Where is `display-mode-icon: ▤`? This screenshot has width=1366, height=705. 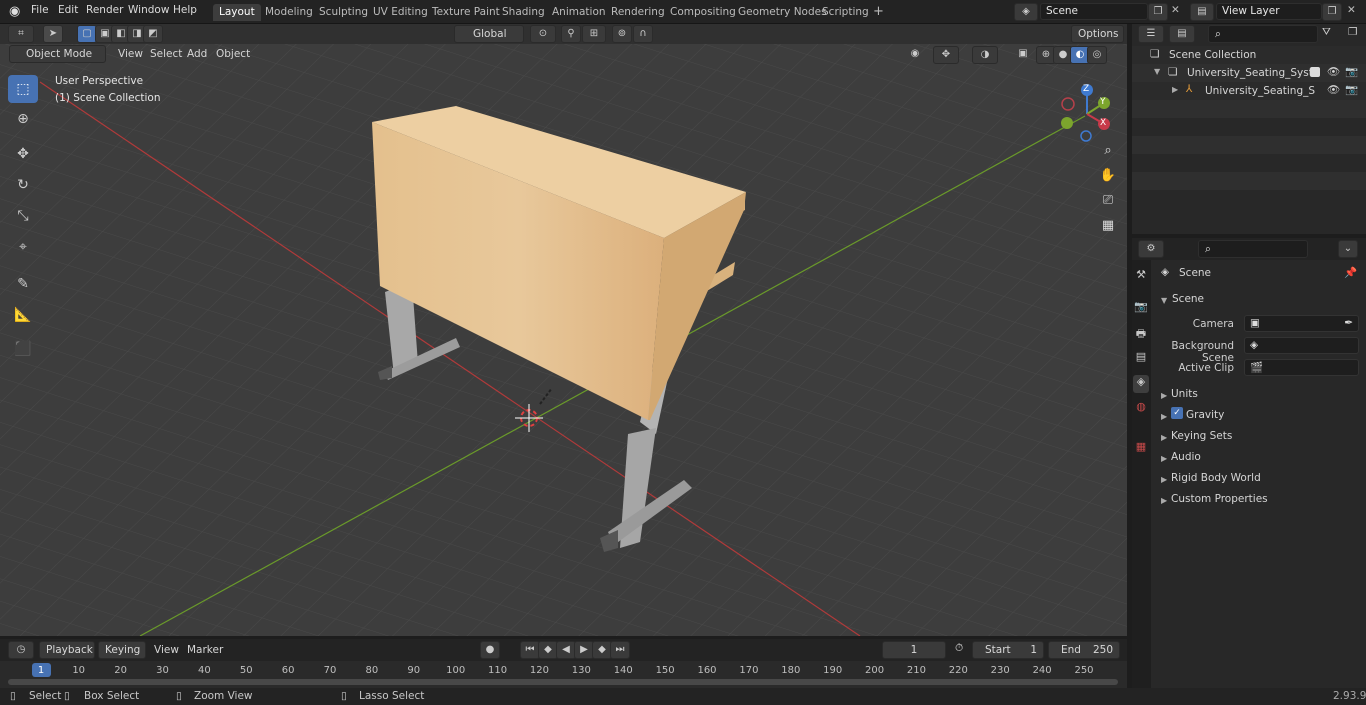 display-mode-icon: ▤ is located at coordinates (1182, 34).